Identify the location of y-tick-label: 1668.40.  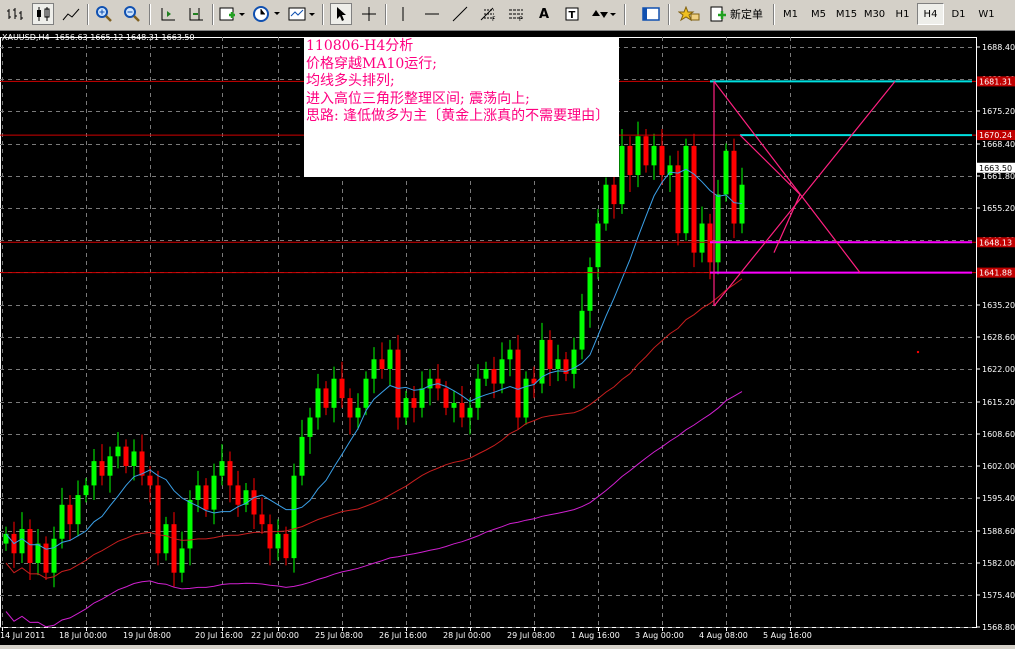
(998, 144).